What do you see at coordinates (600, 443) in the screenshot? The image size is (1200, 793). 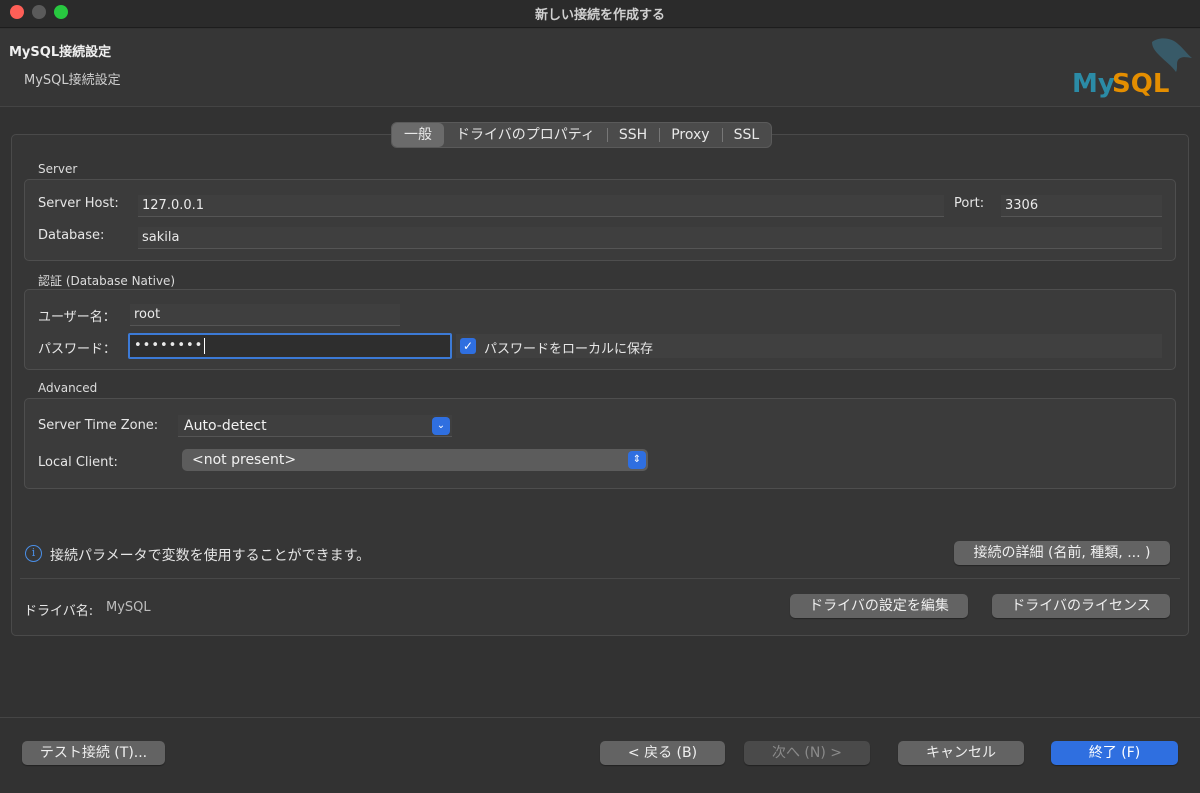 I see `advanced-group` at bounding box center [600, 443].